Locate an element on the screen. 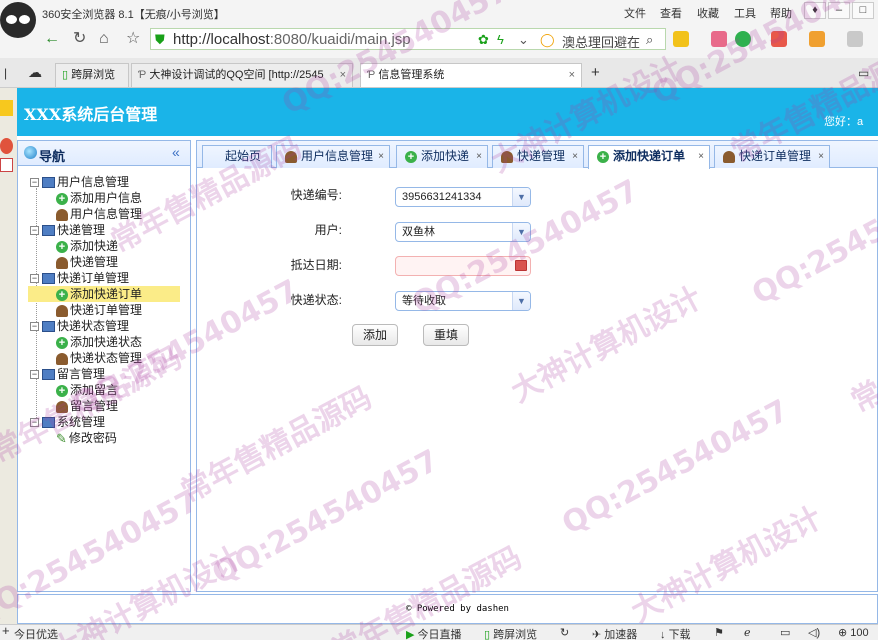 This screenshot has width=878, height=640. browser-tab-cross-screen: ▯ 跨屏浏览 is located at coordinates (92, 75).